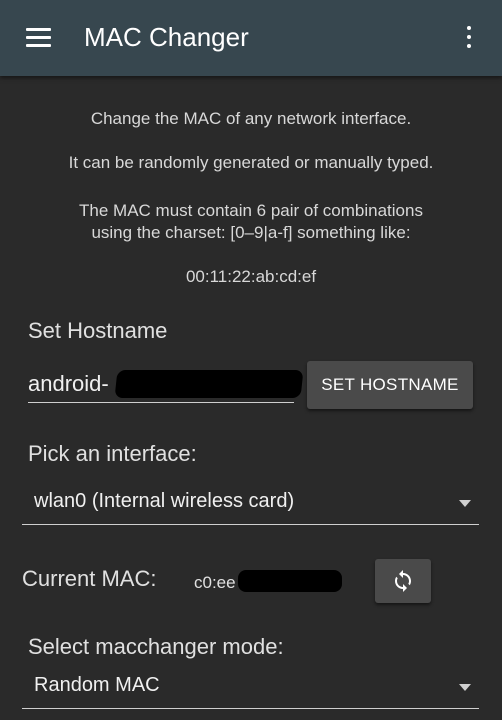 The image size is (502, 720). What do you see at coordinates (97, 685) in the screenshot?
I see `mode-selected: Random MAC` at bounding box center [97, 685].